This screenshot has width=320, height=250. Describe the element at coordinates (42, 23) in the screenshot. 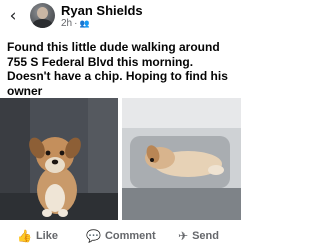

I see `avatar-shoulders` at that location.